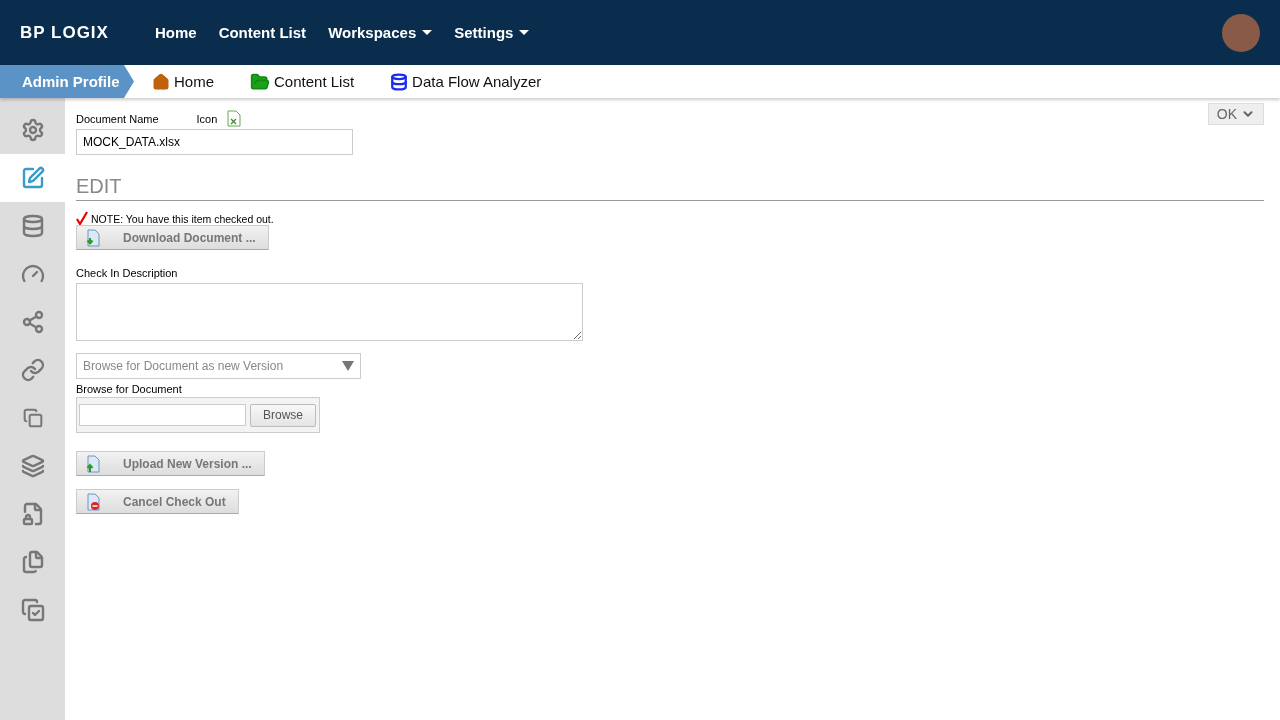  I want to click on note-text: NOTE: You have this item checked out., so click(182, 219).